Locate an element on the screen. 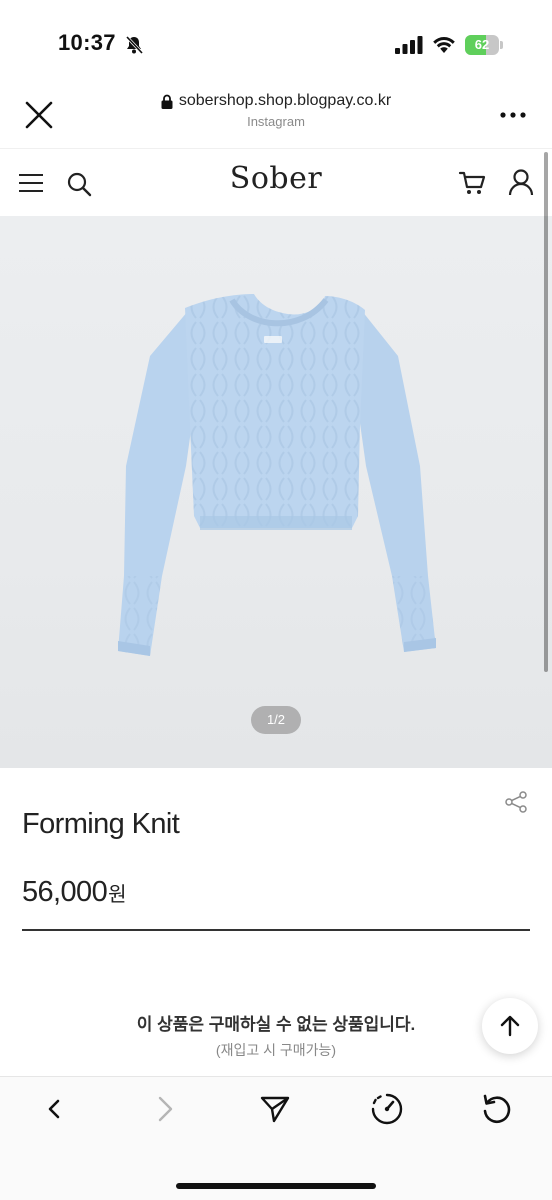 Image resolution: width=552 pixels, height=1200 pixels. price-divider is located at coordinates (276, 930).